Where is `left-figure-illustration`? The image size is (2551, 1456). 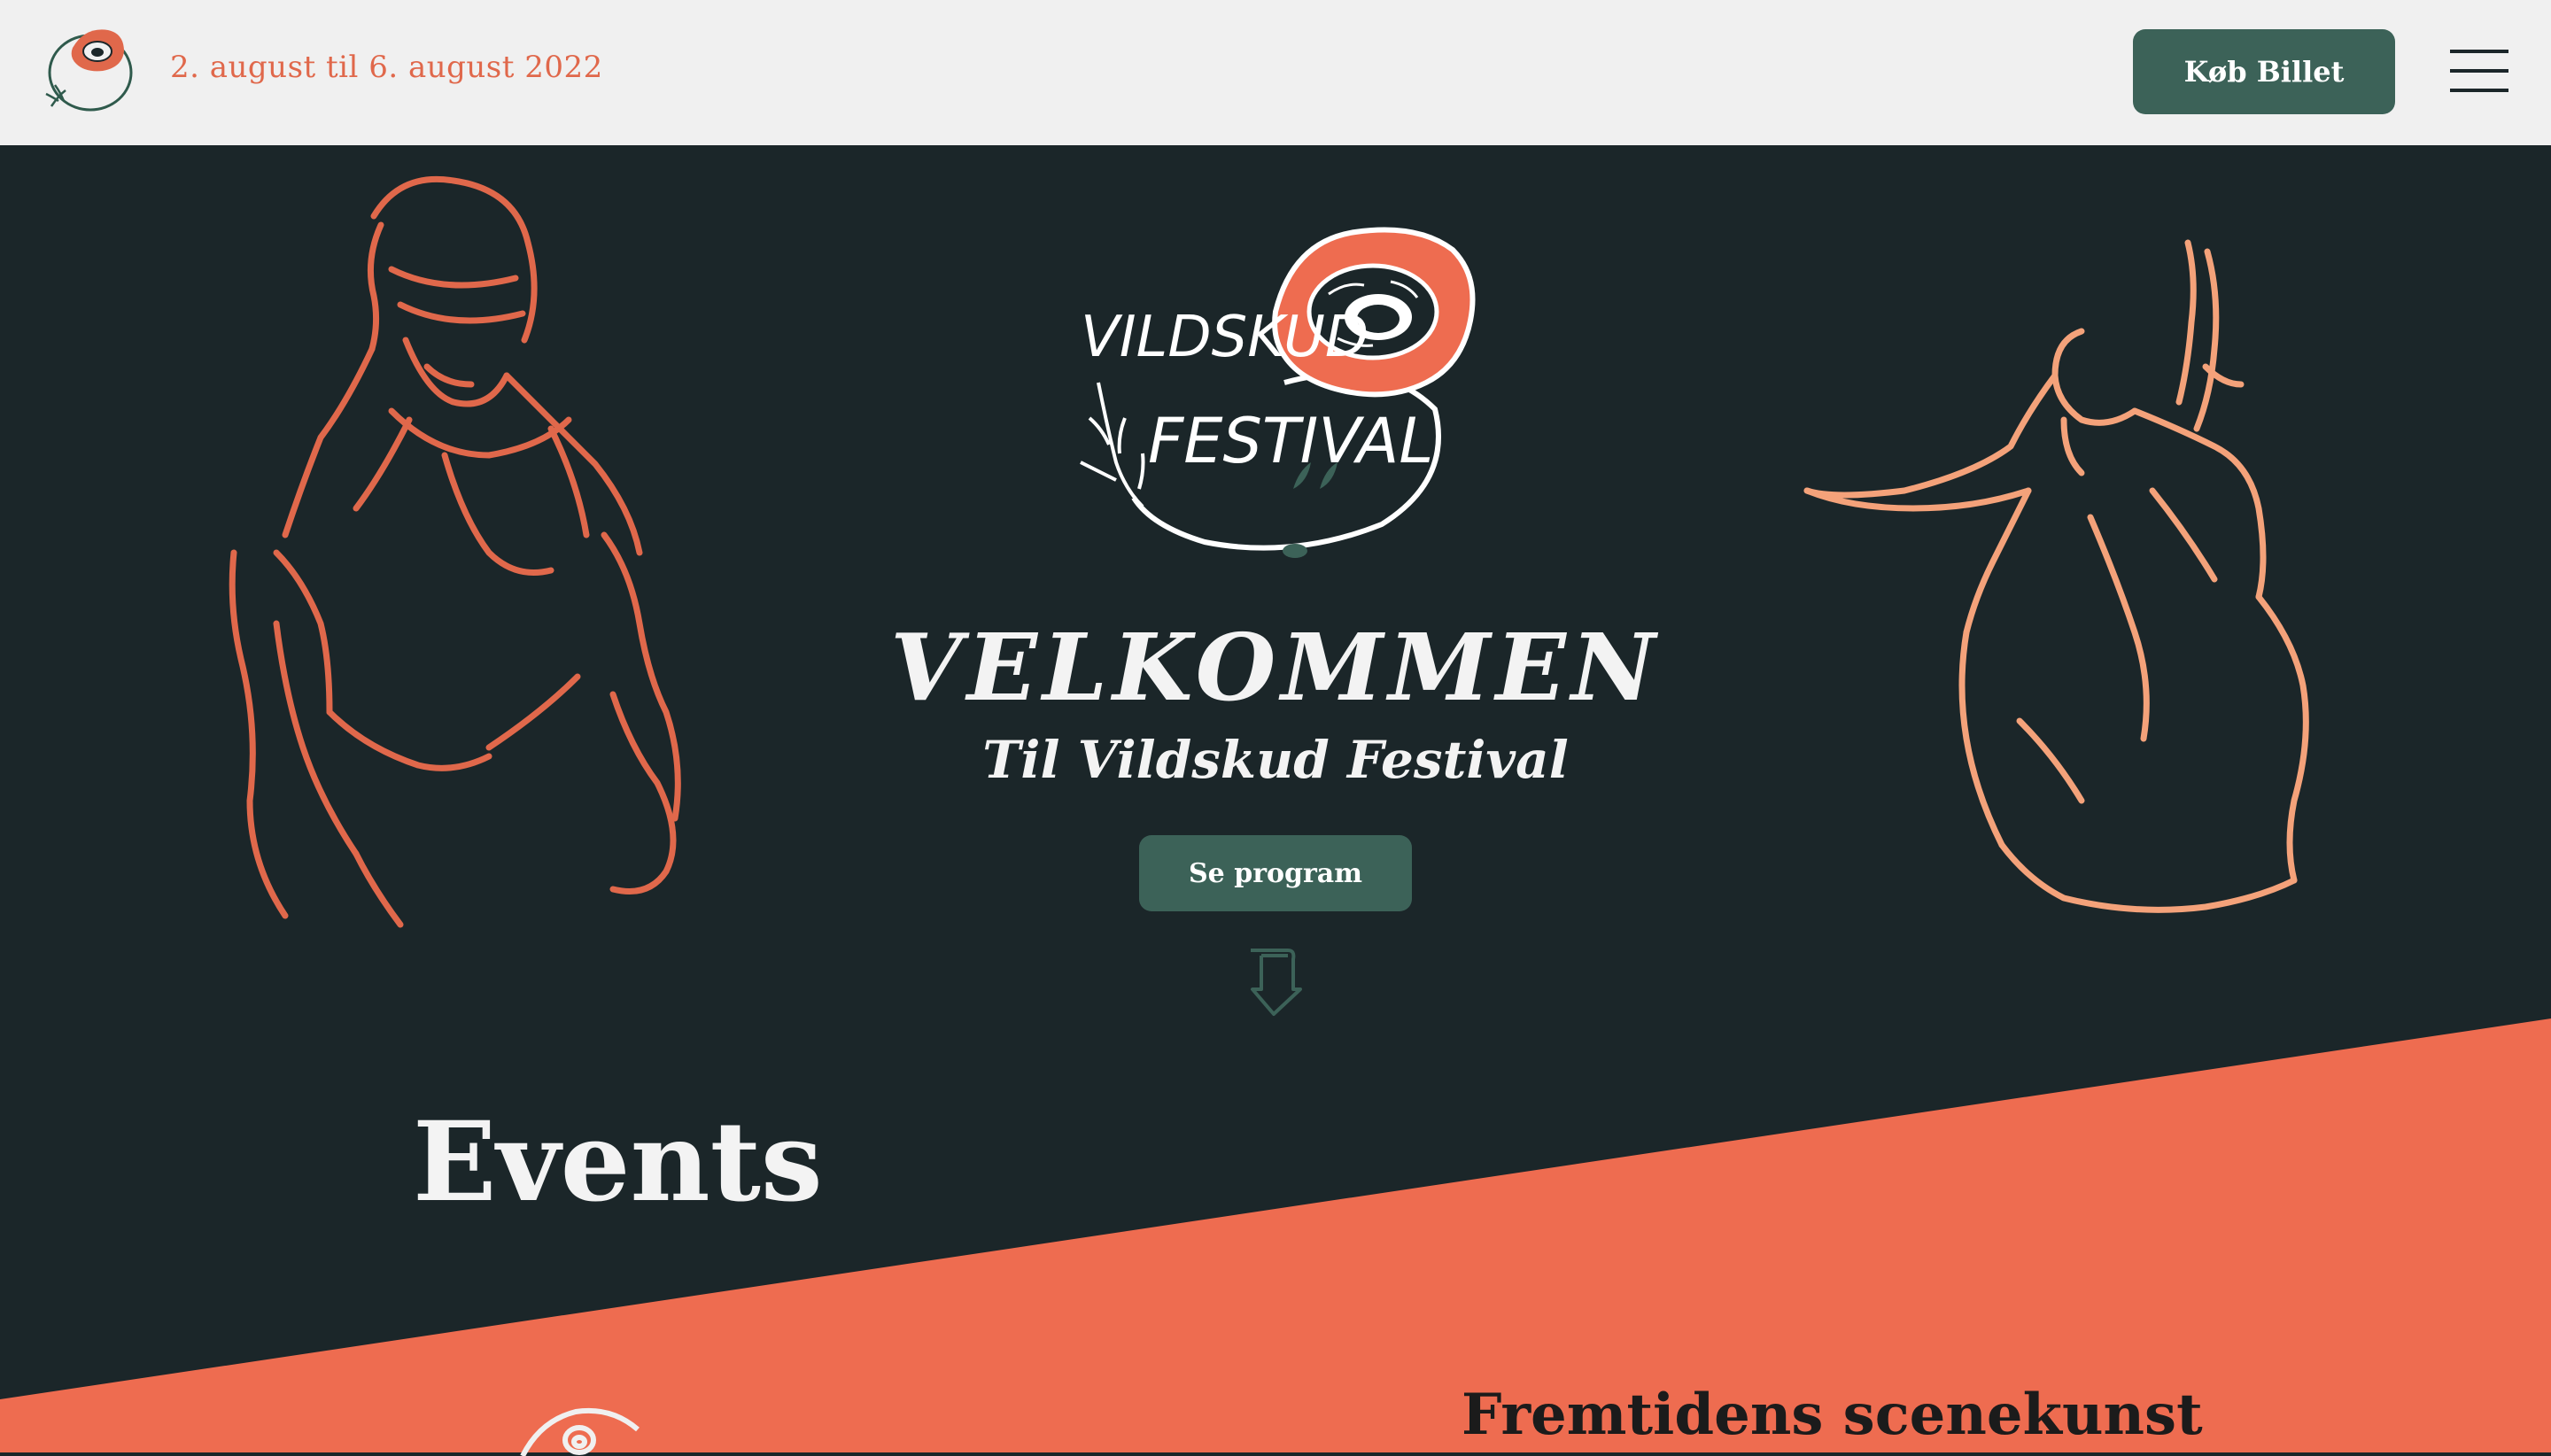
left-figure-illustration is located at coordinates (455, 551).